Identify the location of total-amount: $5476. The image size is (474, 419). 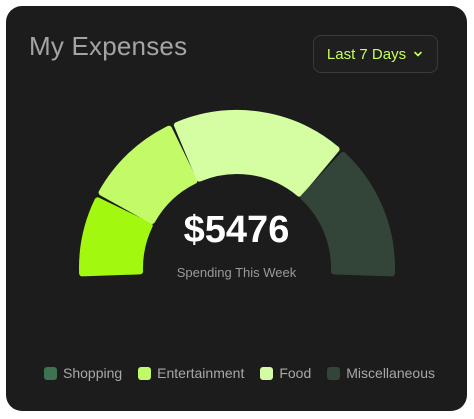
(236, 230).